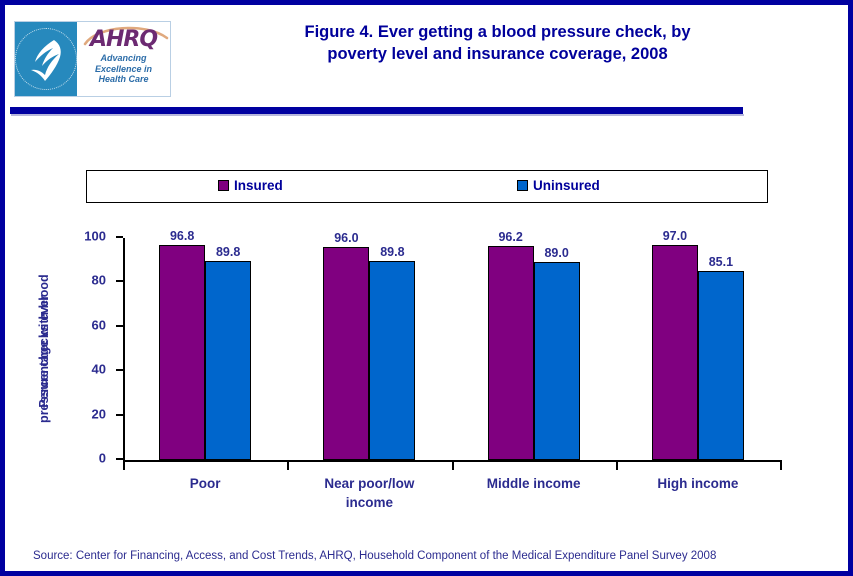 The image size is (853, 576). What do you see at coordinates (346, 345) in the screenshot?
I see `bar-insured-1: 96.0` at bounding box center [346, 345].